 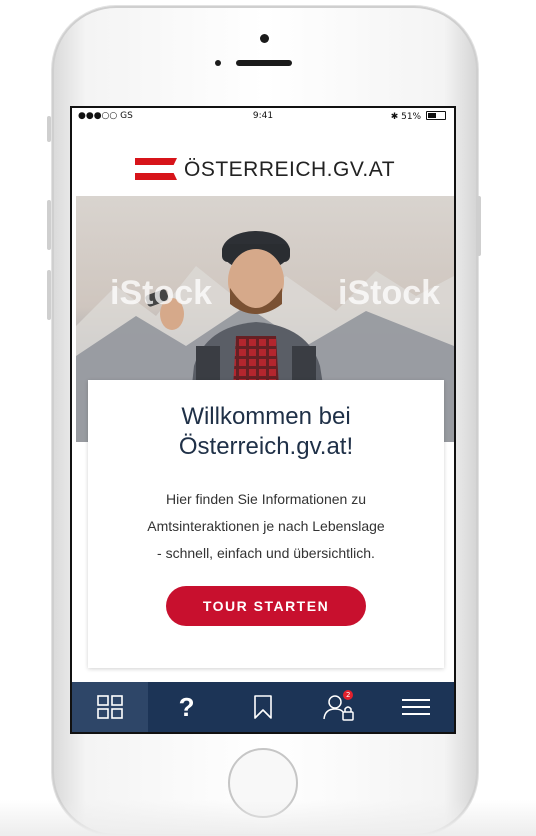 I want to click on tab-bookmarks, so click(x=263, y=707).